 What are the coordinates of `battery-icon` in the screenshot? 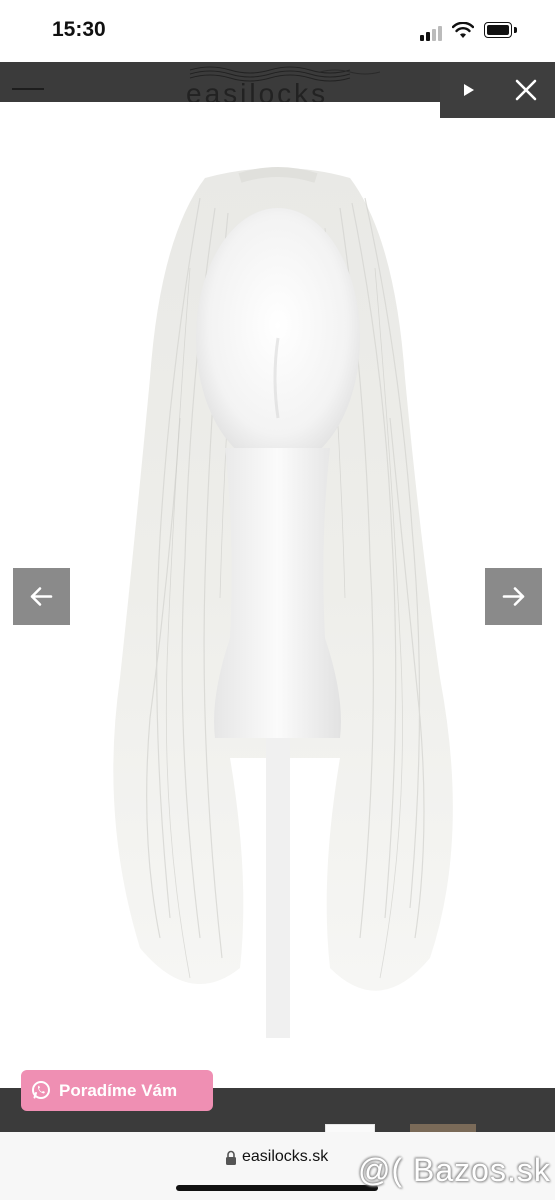 It's located at (501, 31).